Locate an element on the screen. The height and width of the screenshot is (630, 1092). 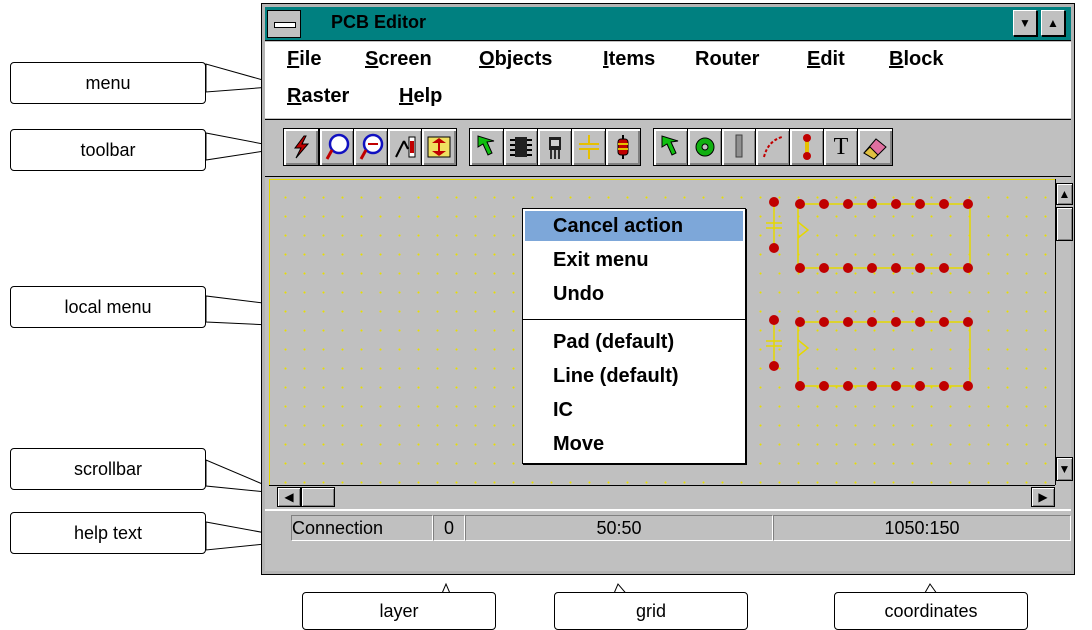
via-icon is located at coordinates (807, 147).